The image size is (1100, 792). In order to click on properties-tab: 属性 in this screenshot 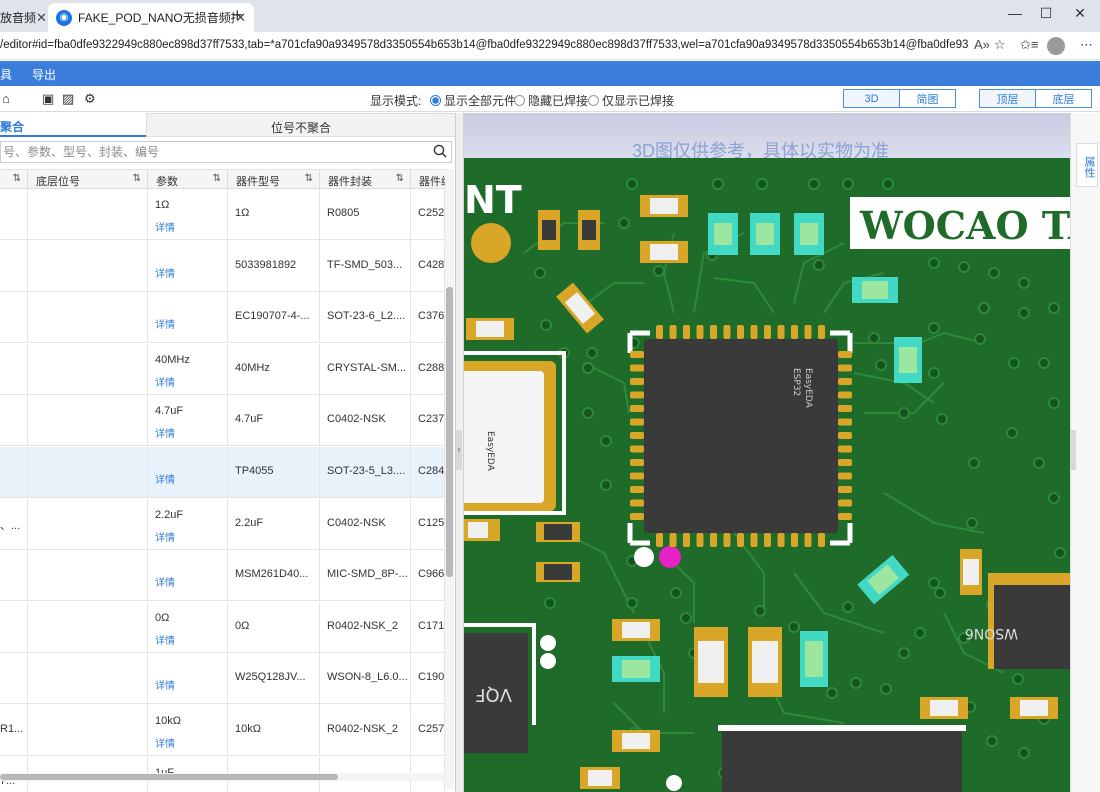, I will do `click(1087, 165)`.